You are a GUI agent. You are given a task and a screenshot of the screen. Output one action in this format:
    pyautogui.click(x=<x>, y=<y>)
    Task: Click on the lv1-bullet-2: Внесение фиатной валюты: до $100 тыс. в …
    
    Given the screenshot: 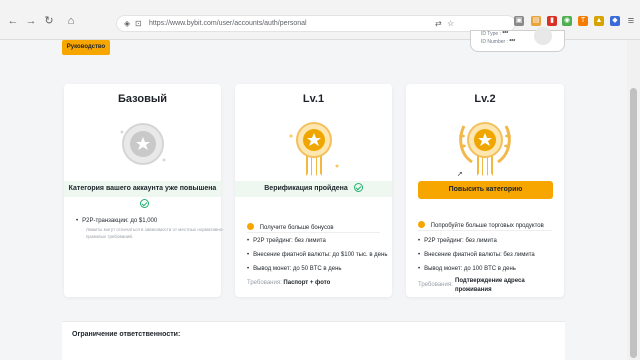 What is the action you would take?
    pyautogui.click(x=317, y=255)
    